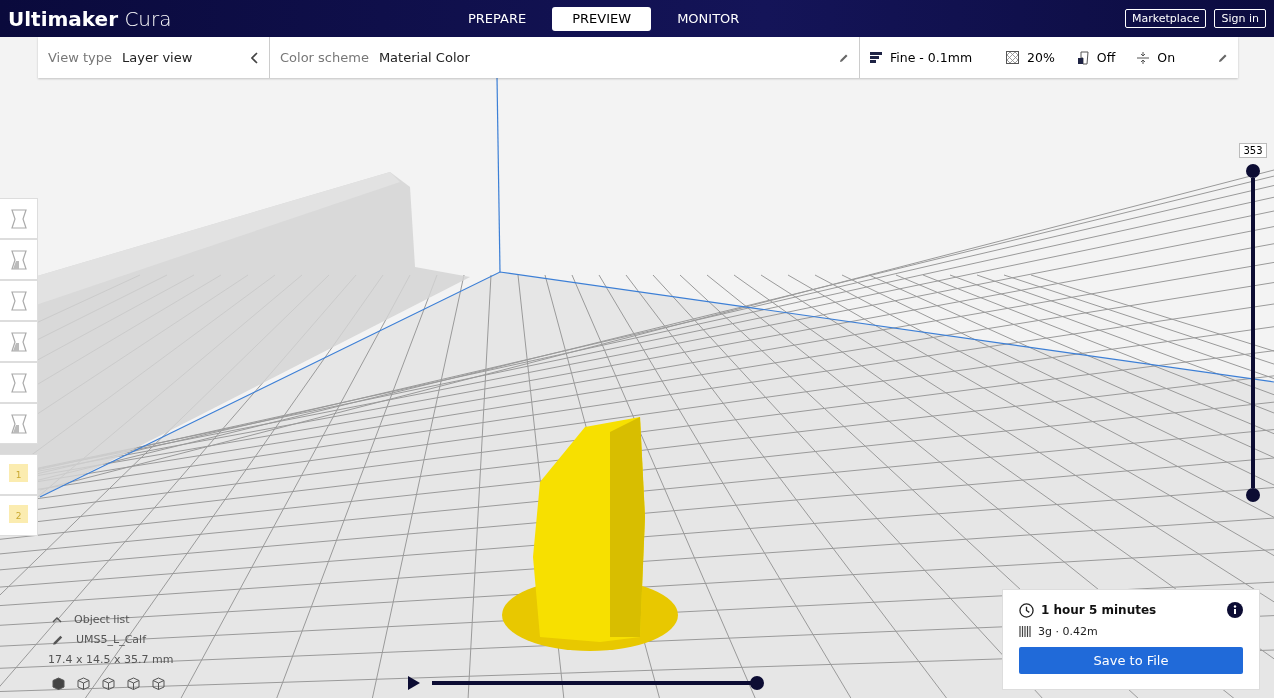 This screenshot has width=1274, height=698. What do you see at coordinates (1240, 18) in the screenshot?
I see `sign-in-button: Sign in` at bounding box center [1240, 18].